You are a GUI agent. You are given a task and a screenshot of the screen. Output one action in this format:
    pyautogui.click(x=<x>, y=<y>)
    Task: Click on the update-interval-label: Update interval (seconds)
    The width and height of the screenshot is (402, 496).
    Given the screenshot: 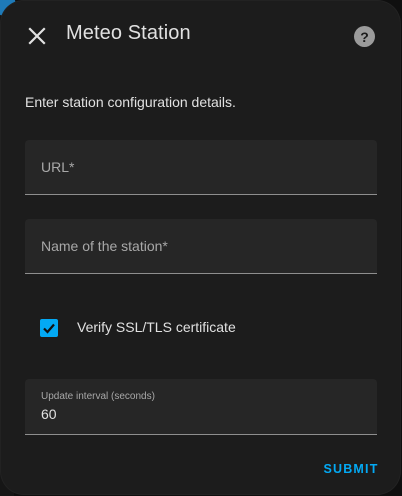 What is the action you would take?
    pyautogui.click(x=98, y=396)
    